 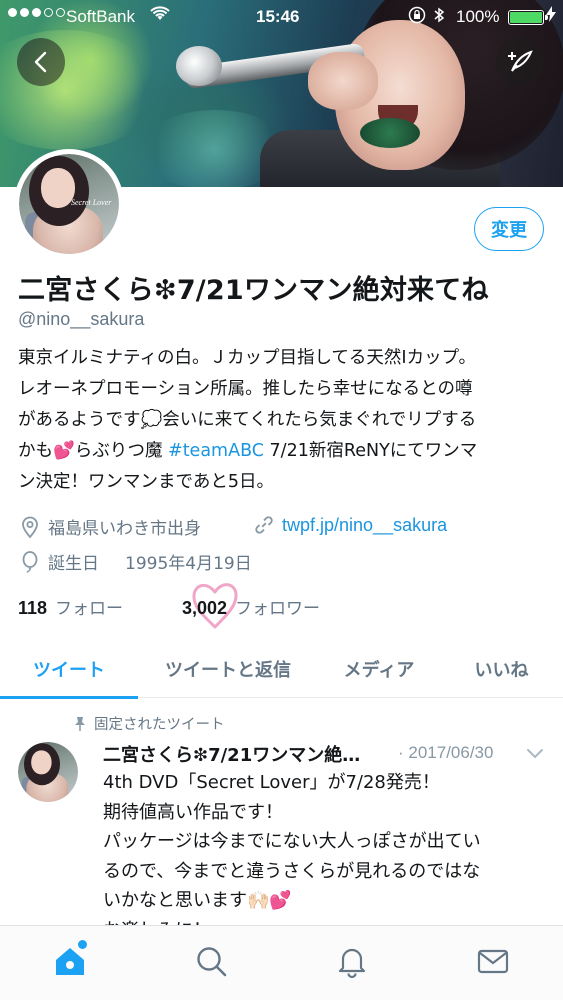 I want to click on battery-icon, so click(x=528, y=17).